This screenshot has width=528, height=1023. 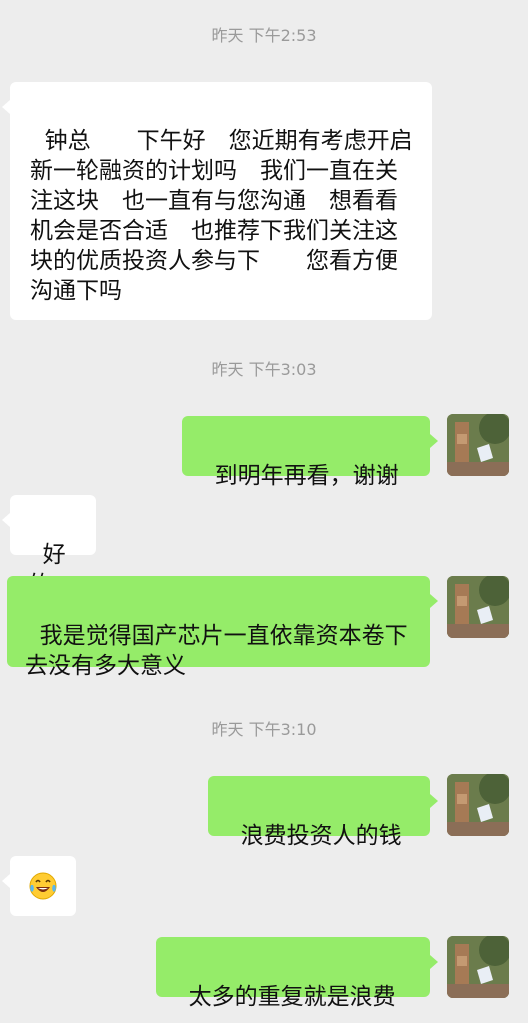 What do you see at coordinates (310, 452) in the screenshot?
I see `message-bubble-outgoing: 到明年再看，谢谢` at bounding box center [310, 452].